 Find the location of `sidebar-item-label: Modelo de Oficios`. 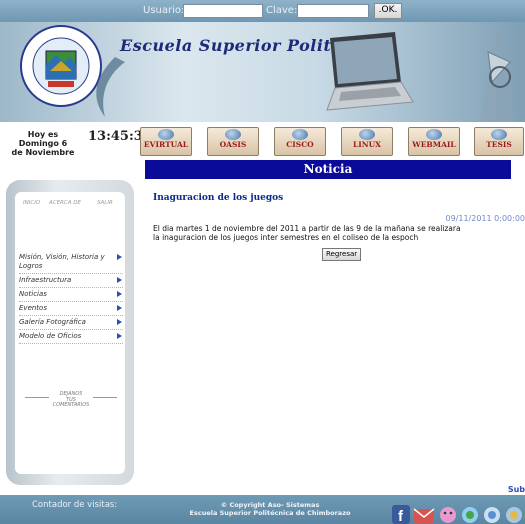

sidebar-item-label: Modelo de Oficios is located at coordinates (50, 336).